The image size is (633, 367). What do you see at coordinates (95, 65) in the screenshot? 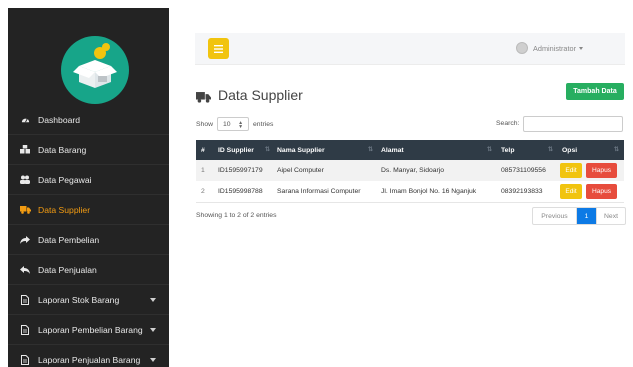
I see `box-logo-icon` at bounding box center [95, 65].